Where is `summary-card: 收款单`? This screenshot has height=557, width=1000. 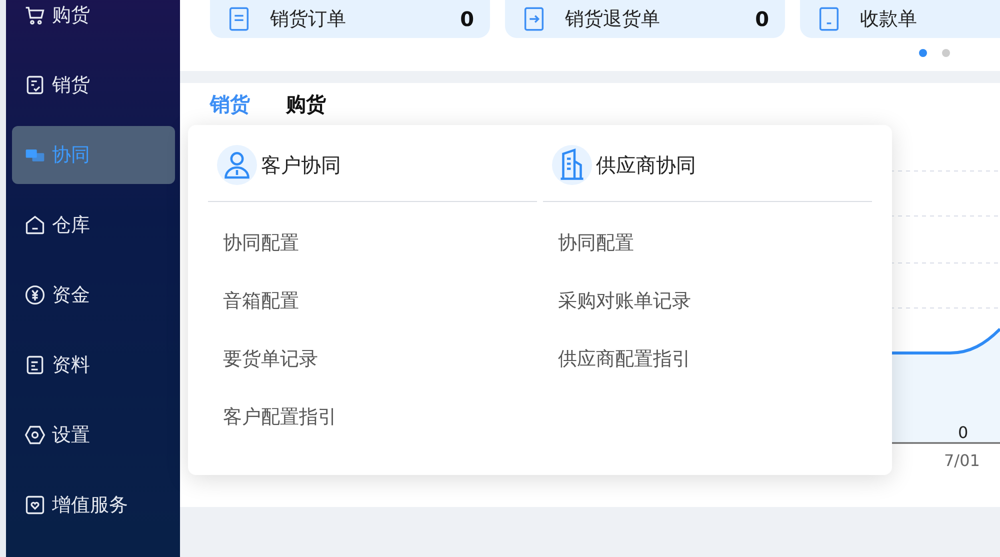 summary-card: 收款单 is located at coordinates (900, 19).